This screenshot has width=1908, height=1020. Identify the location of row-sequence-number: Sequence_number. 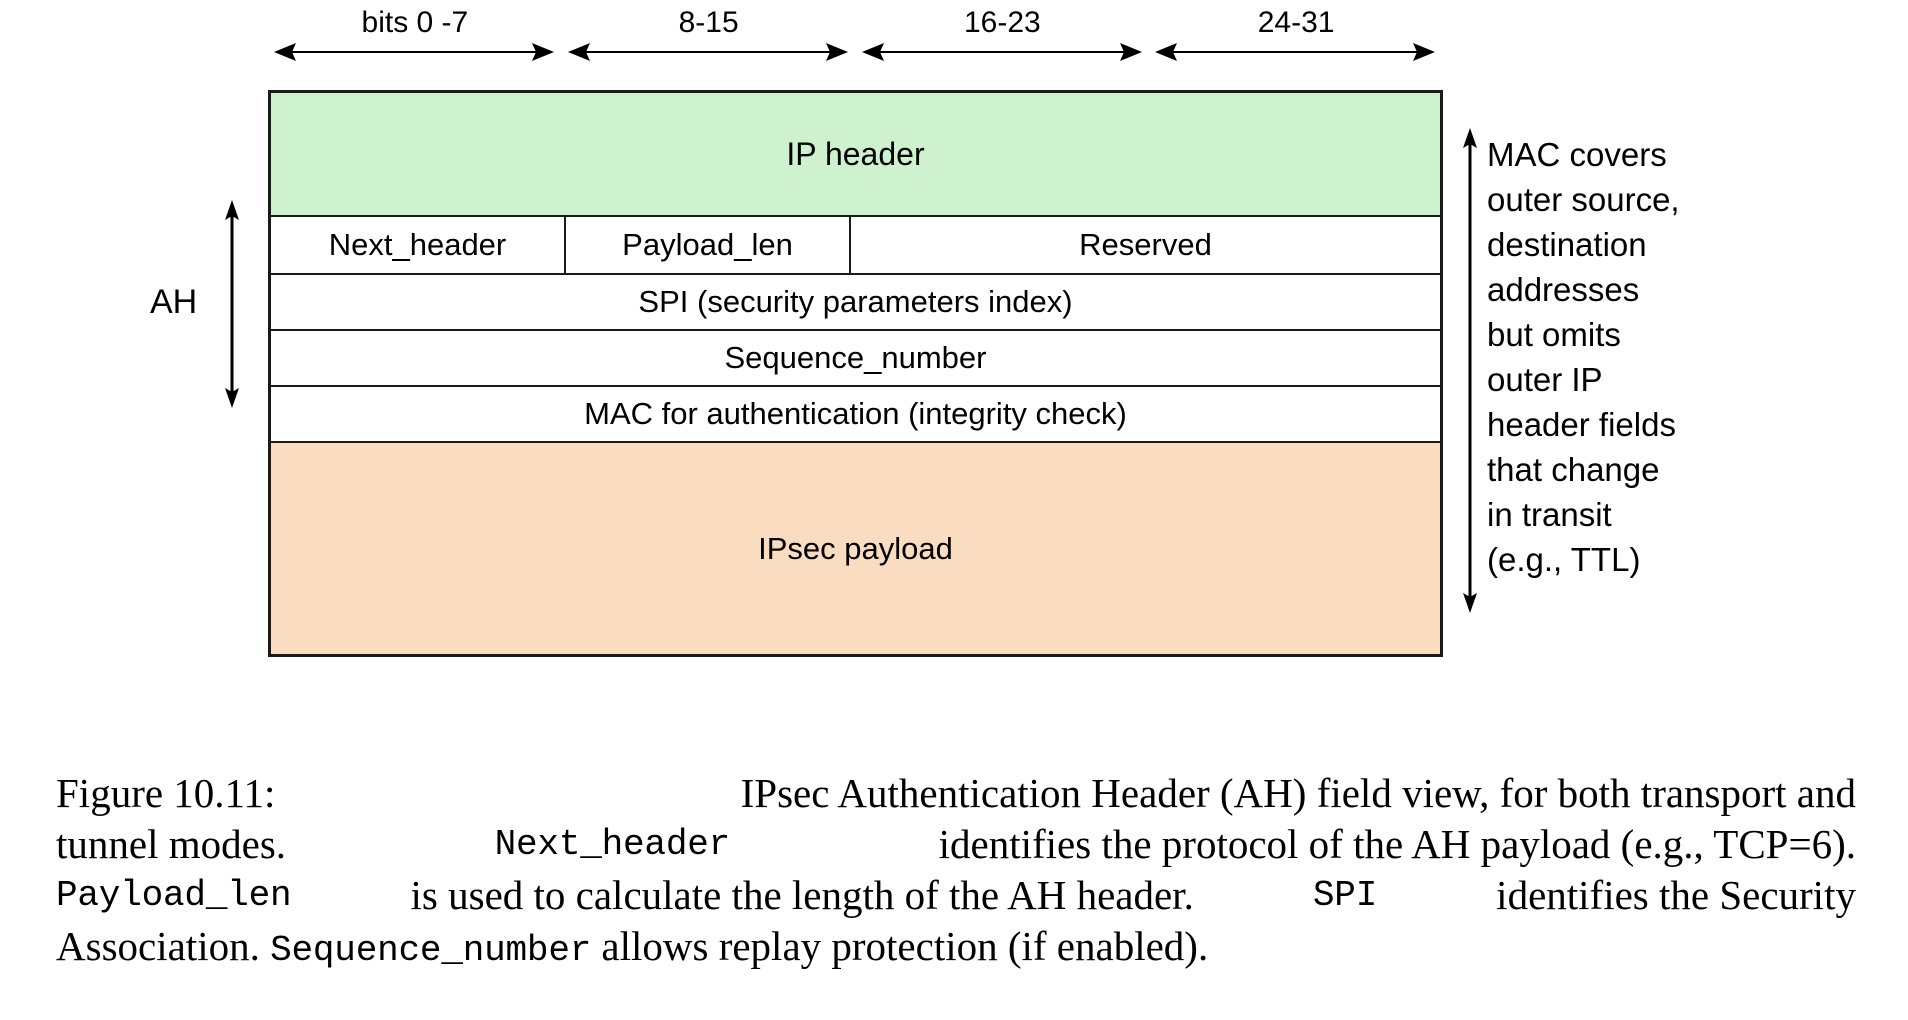
(855, 357).